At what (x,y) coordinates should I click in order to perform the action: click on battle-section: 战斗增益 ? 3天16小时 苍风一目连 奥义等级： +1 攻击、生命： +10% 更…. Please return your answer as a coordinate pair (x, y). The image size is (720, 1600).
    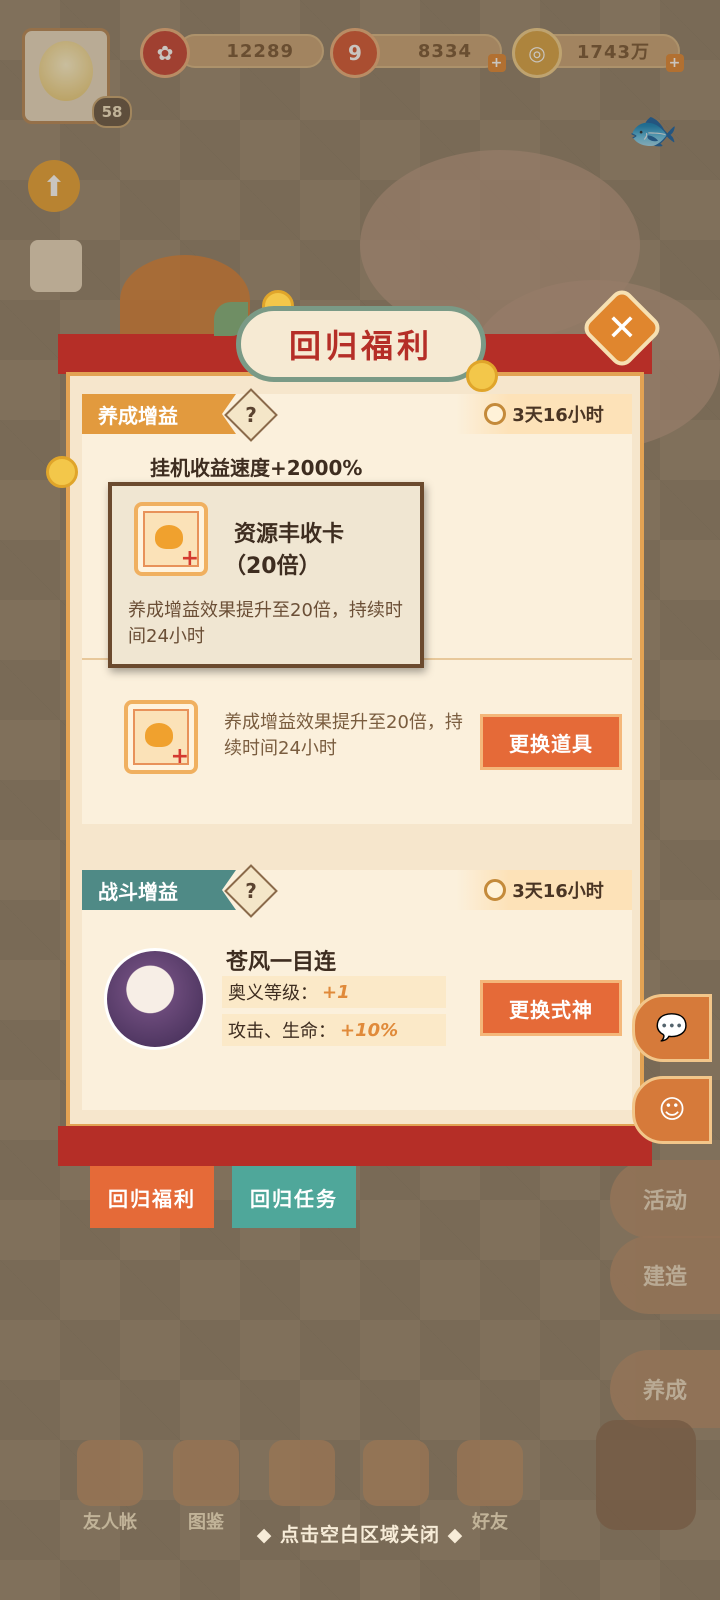
    Looking at the image, I should click on (357, 987).